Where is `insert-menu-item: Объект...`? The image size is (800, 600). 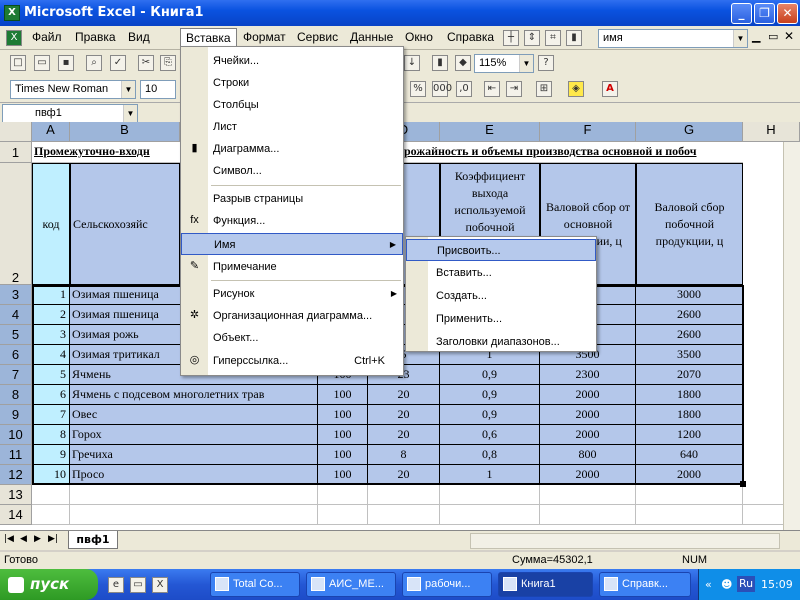 insert-menu-item: Объект... is located at coordinates (292, 338).